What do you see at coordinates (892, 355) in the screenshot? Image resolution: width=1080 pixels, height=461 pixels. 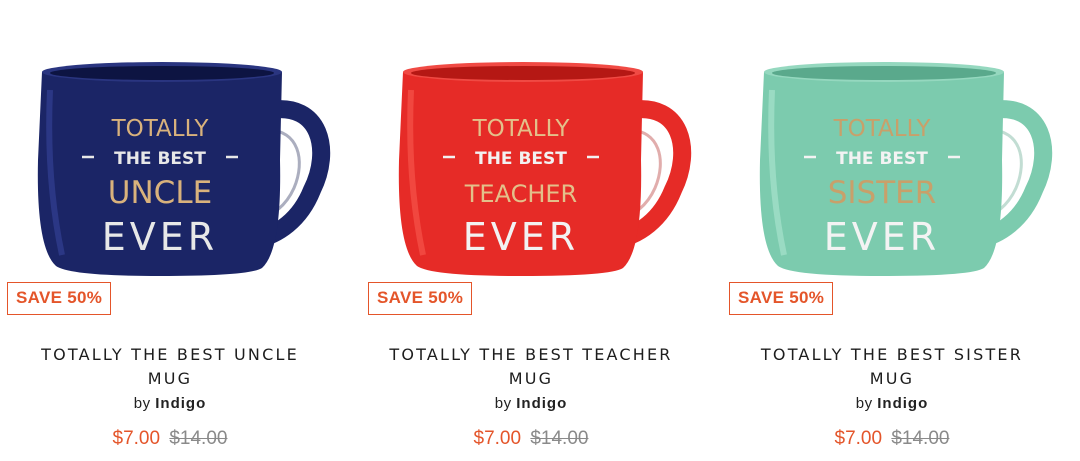 I see `product-title-line1: TOTALLY THE BEST SISTER` at bounding box center [892, 355].